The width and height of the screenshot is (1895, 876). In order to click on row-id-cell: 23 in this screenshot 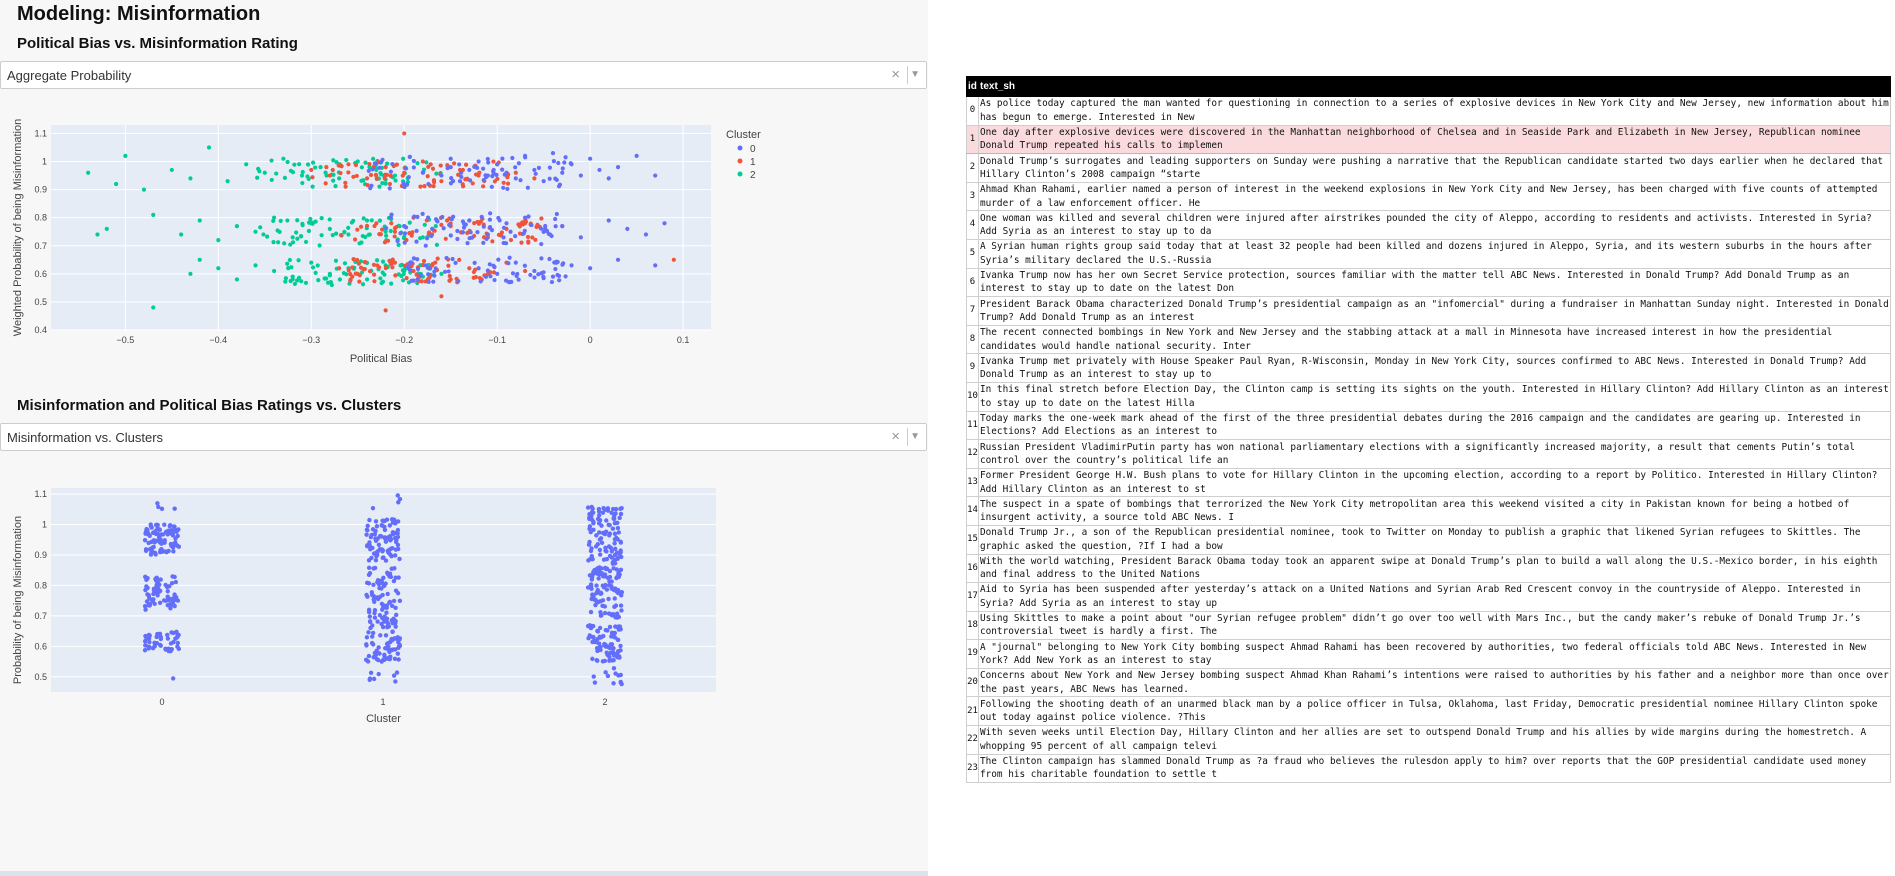, I will do `click(972, 768)`.